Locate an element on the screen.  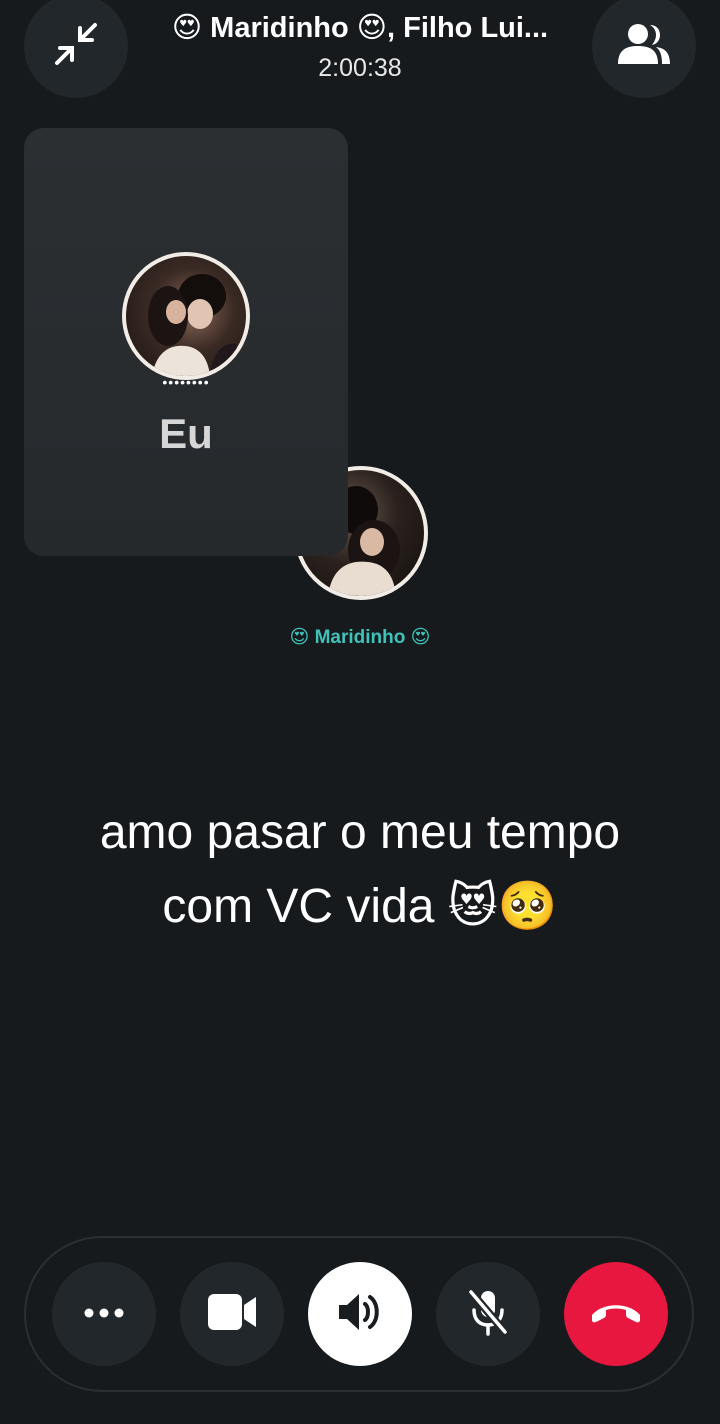
minimize-arrows-icon is located at coordinates (76, 46).